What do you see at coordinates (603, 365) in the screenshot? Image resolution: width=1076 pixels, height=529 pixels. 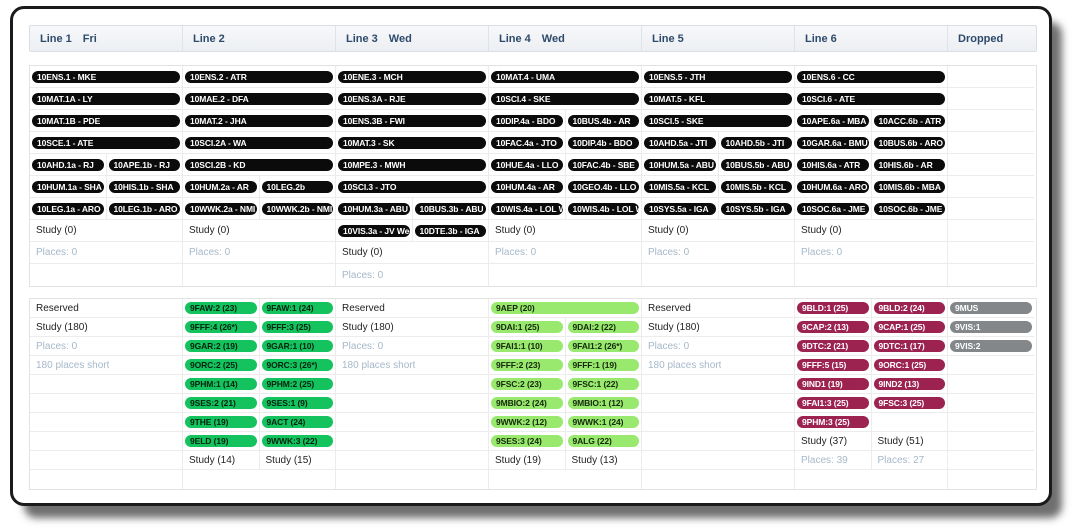 I see `class-pill: 9FFF:1 (19)` at bounding box center [603, 365].